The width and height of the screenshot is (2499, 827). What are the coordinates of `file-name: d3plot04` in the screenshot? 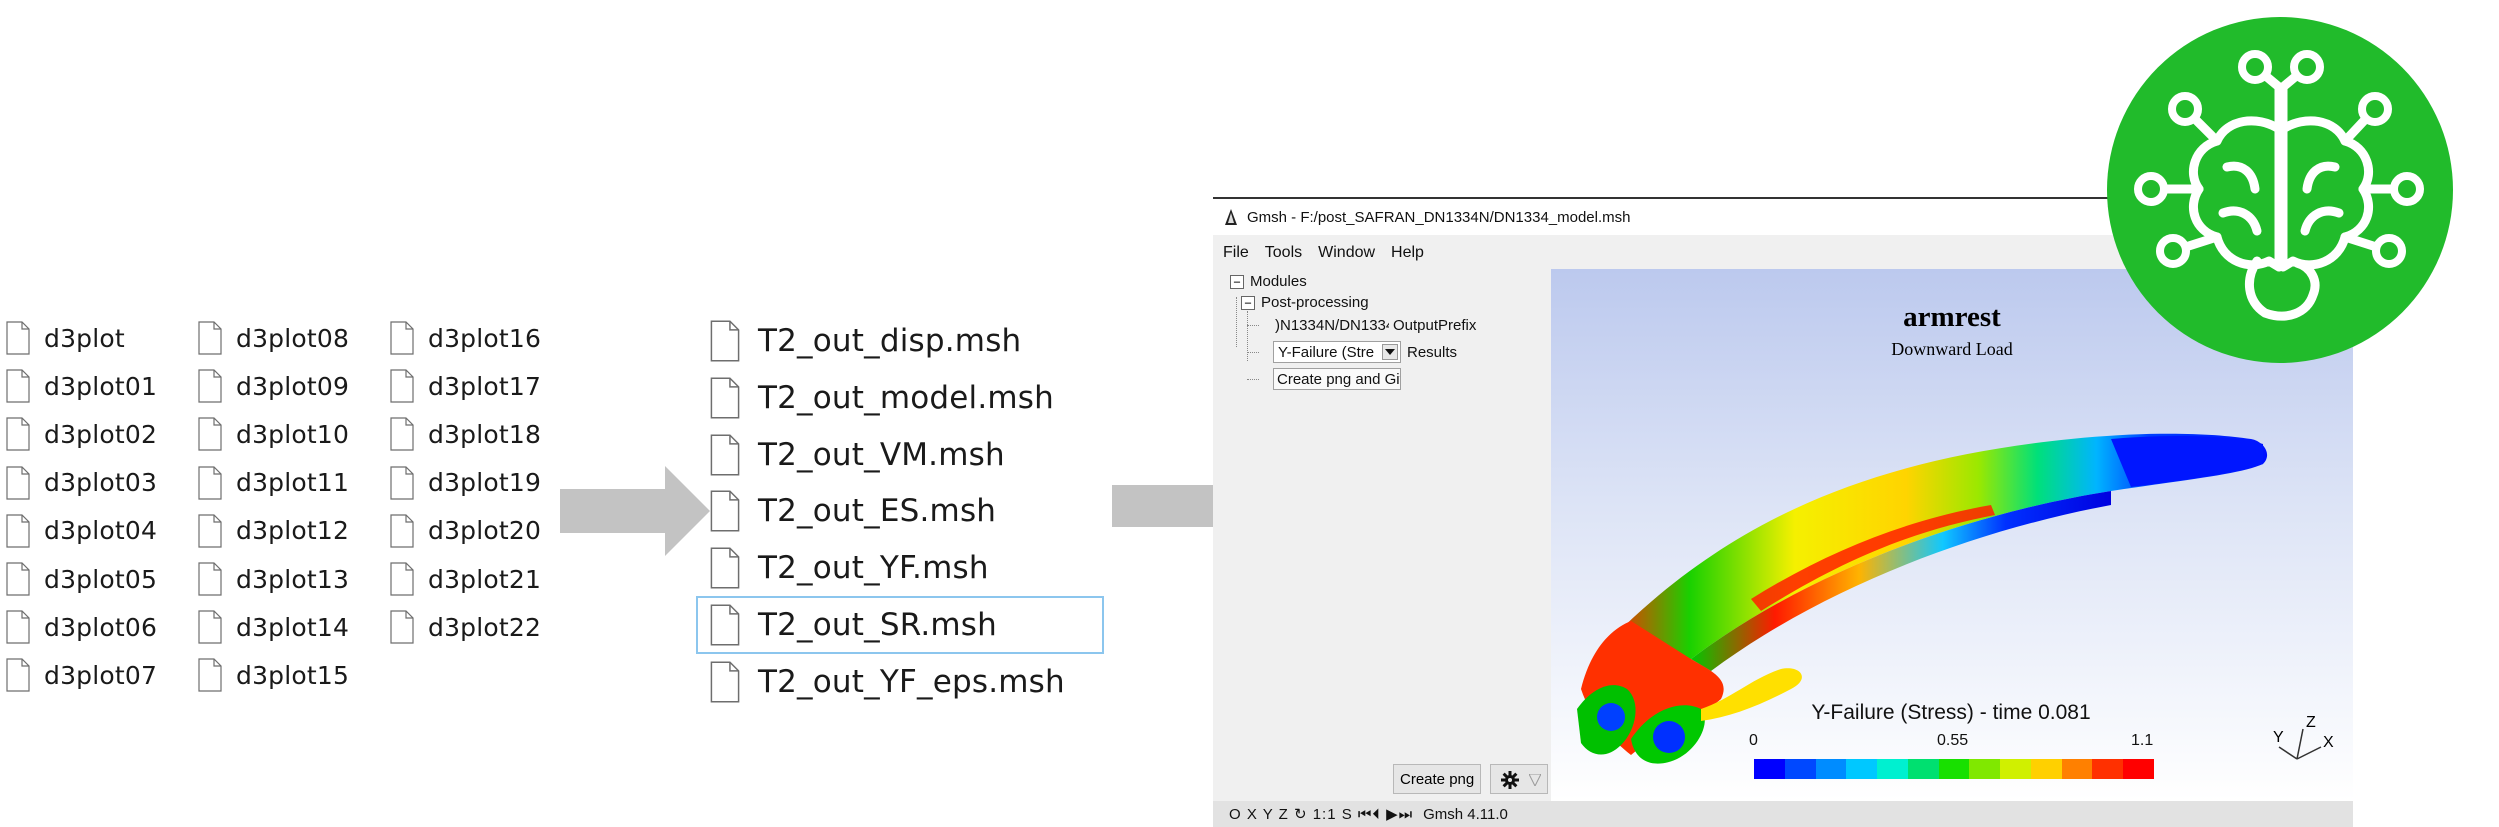 It's located at (101, 531).